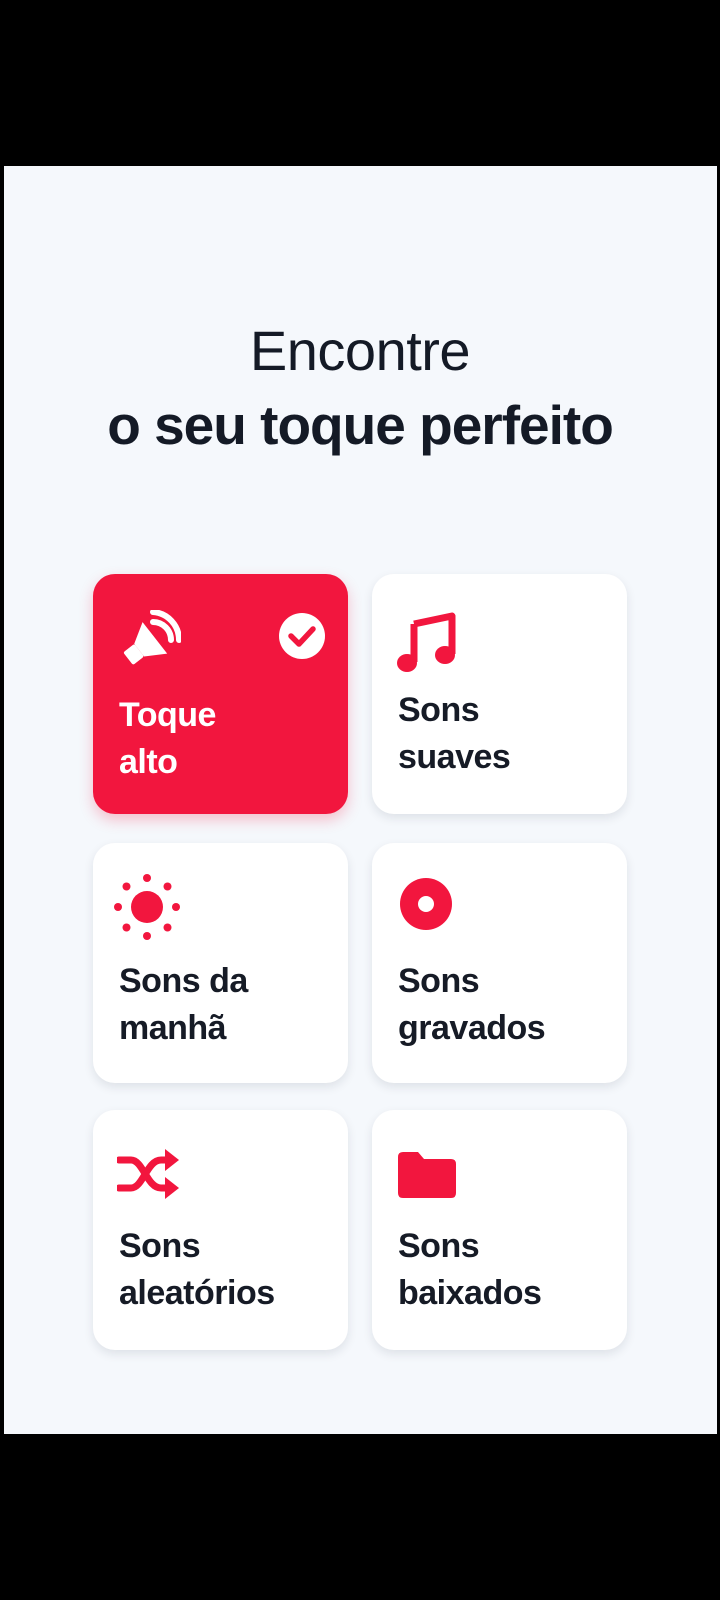  I want to click on category-label: Sons gravados, so click(472, 1004).